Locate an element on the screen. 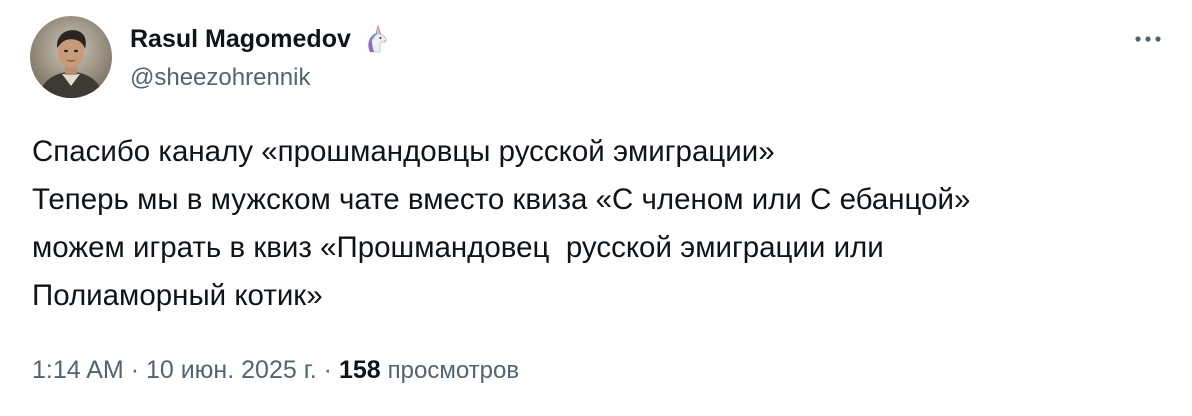  user-handle: @sheezohrennik is located at coordinates (260, 78).